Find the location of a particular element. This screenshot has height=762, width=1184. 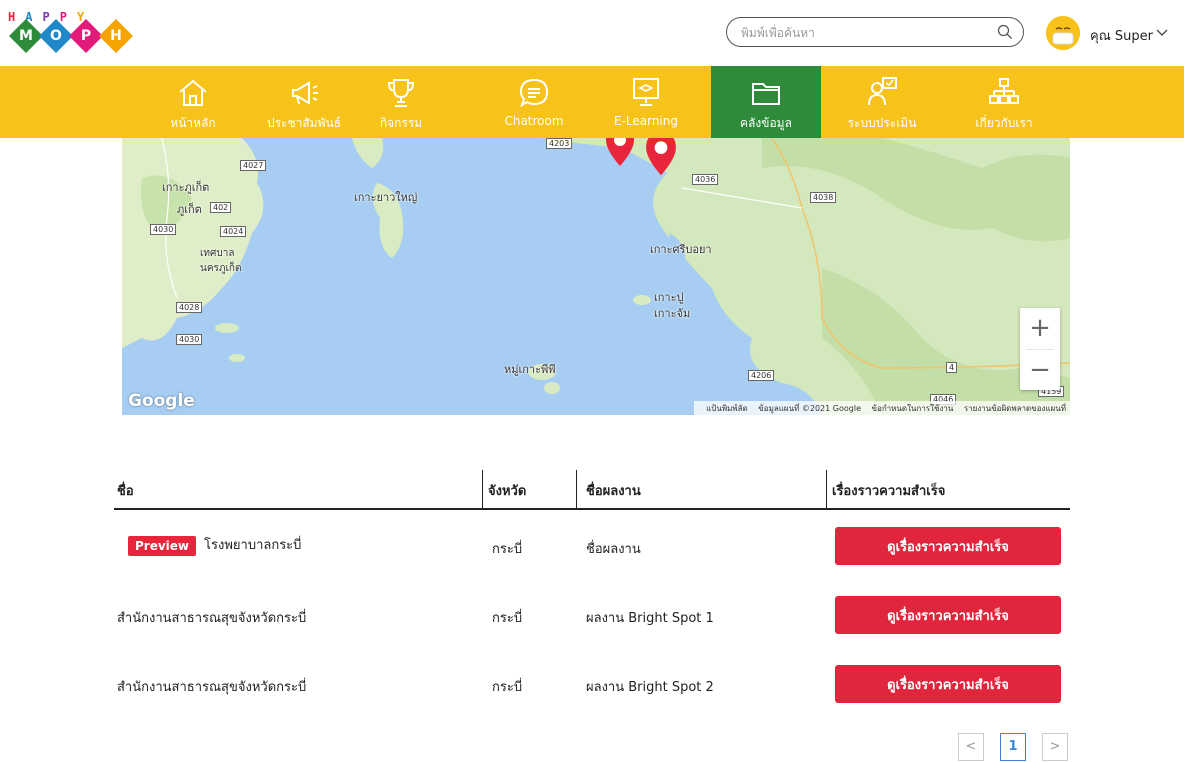

column-header-work: ชื่อผลงาน is located at coordinates (613, 491).